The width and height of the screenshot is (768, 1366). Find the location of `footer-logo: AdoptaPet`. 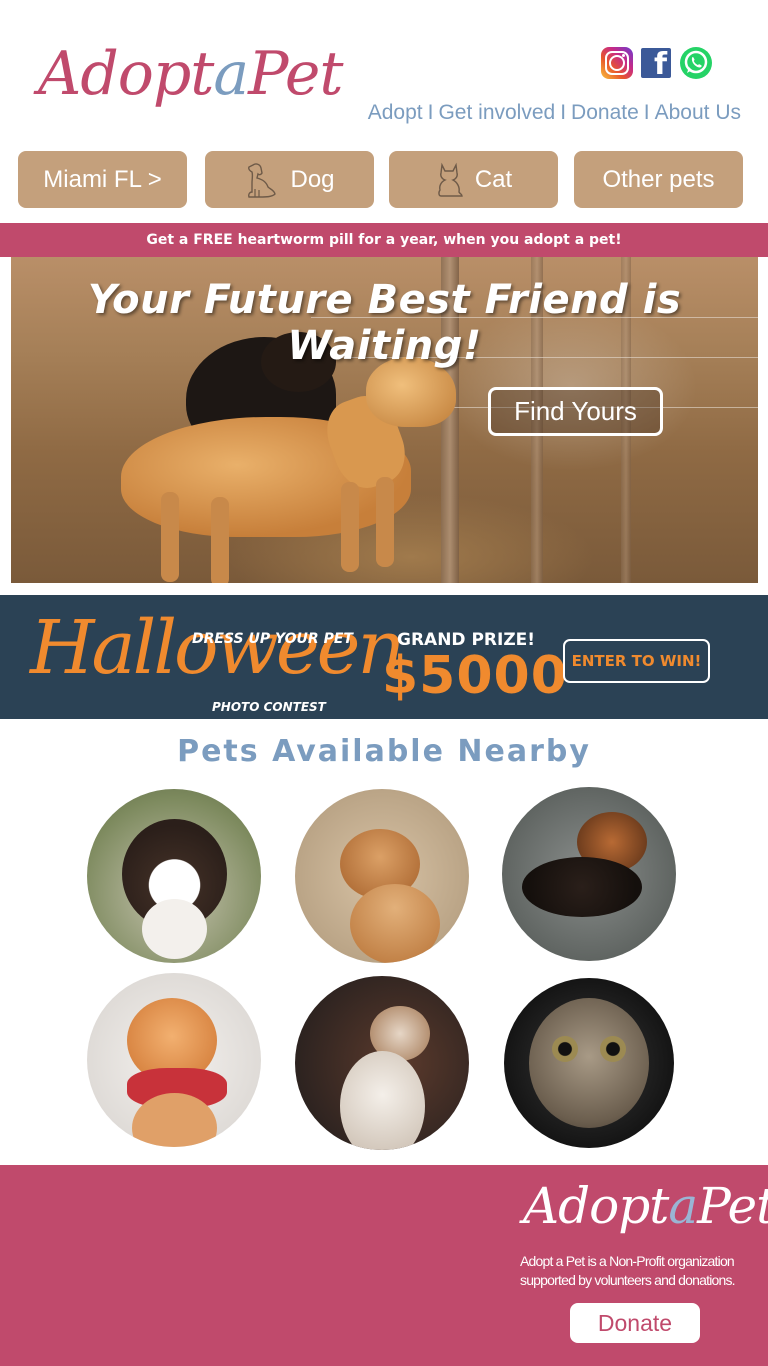

footer-logo: AdoptaPet is located at coordinates (645, 1206).